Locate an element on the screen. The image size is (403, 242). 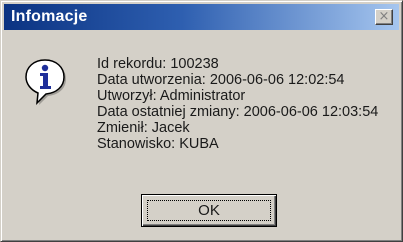
close-icon: × is located at coordinates (384, 16).